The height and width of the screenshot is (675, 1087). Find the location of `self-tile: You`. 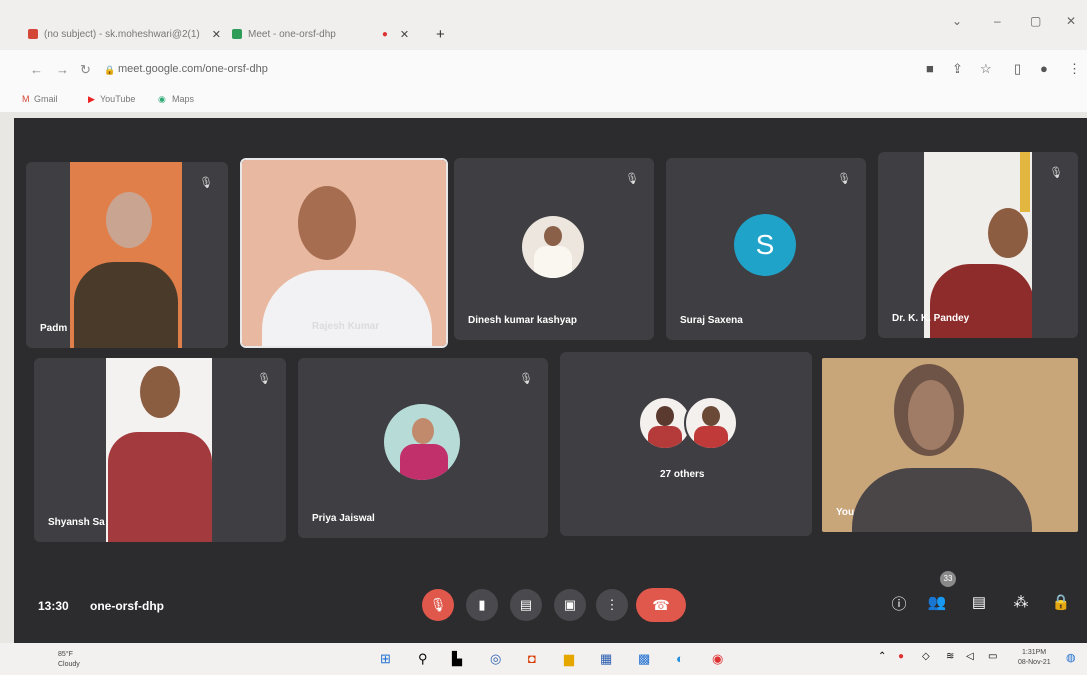

self-tile: You is located at coordinates (950, 445).